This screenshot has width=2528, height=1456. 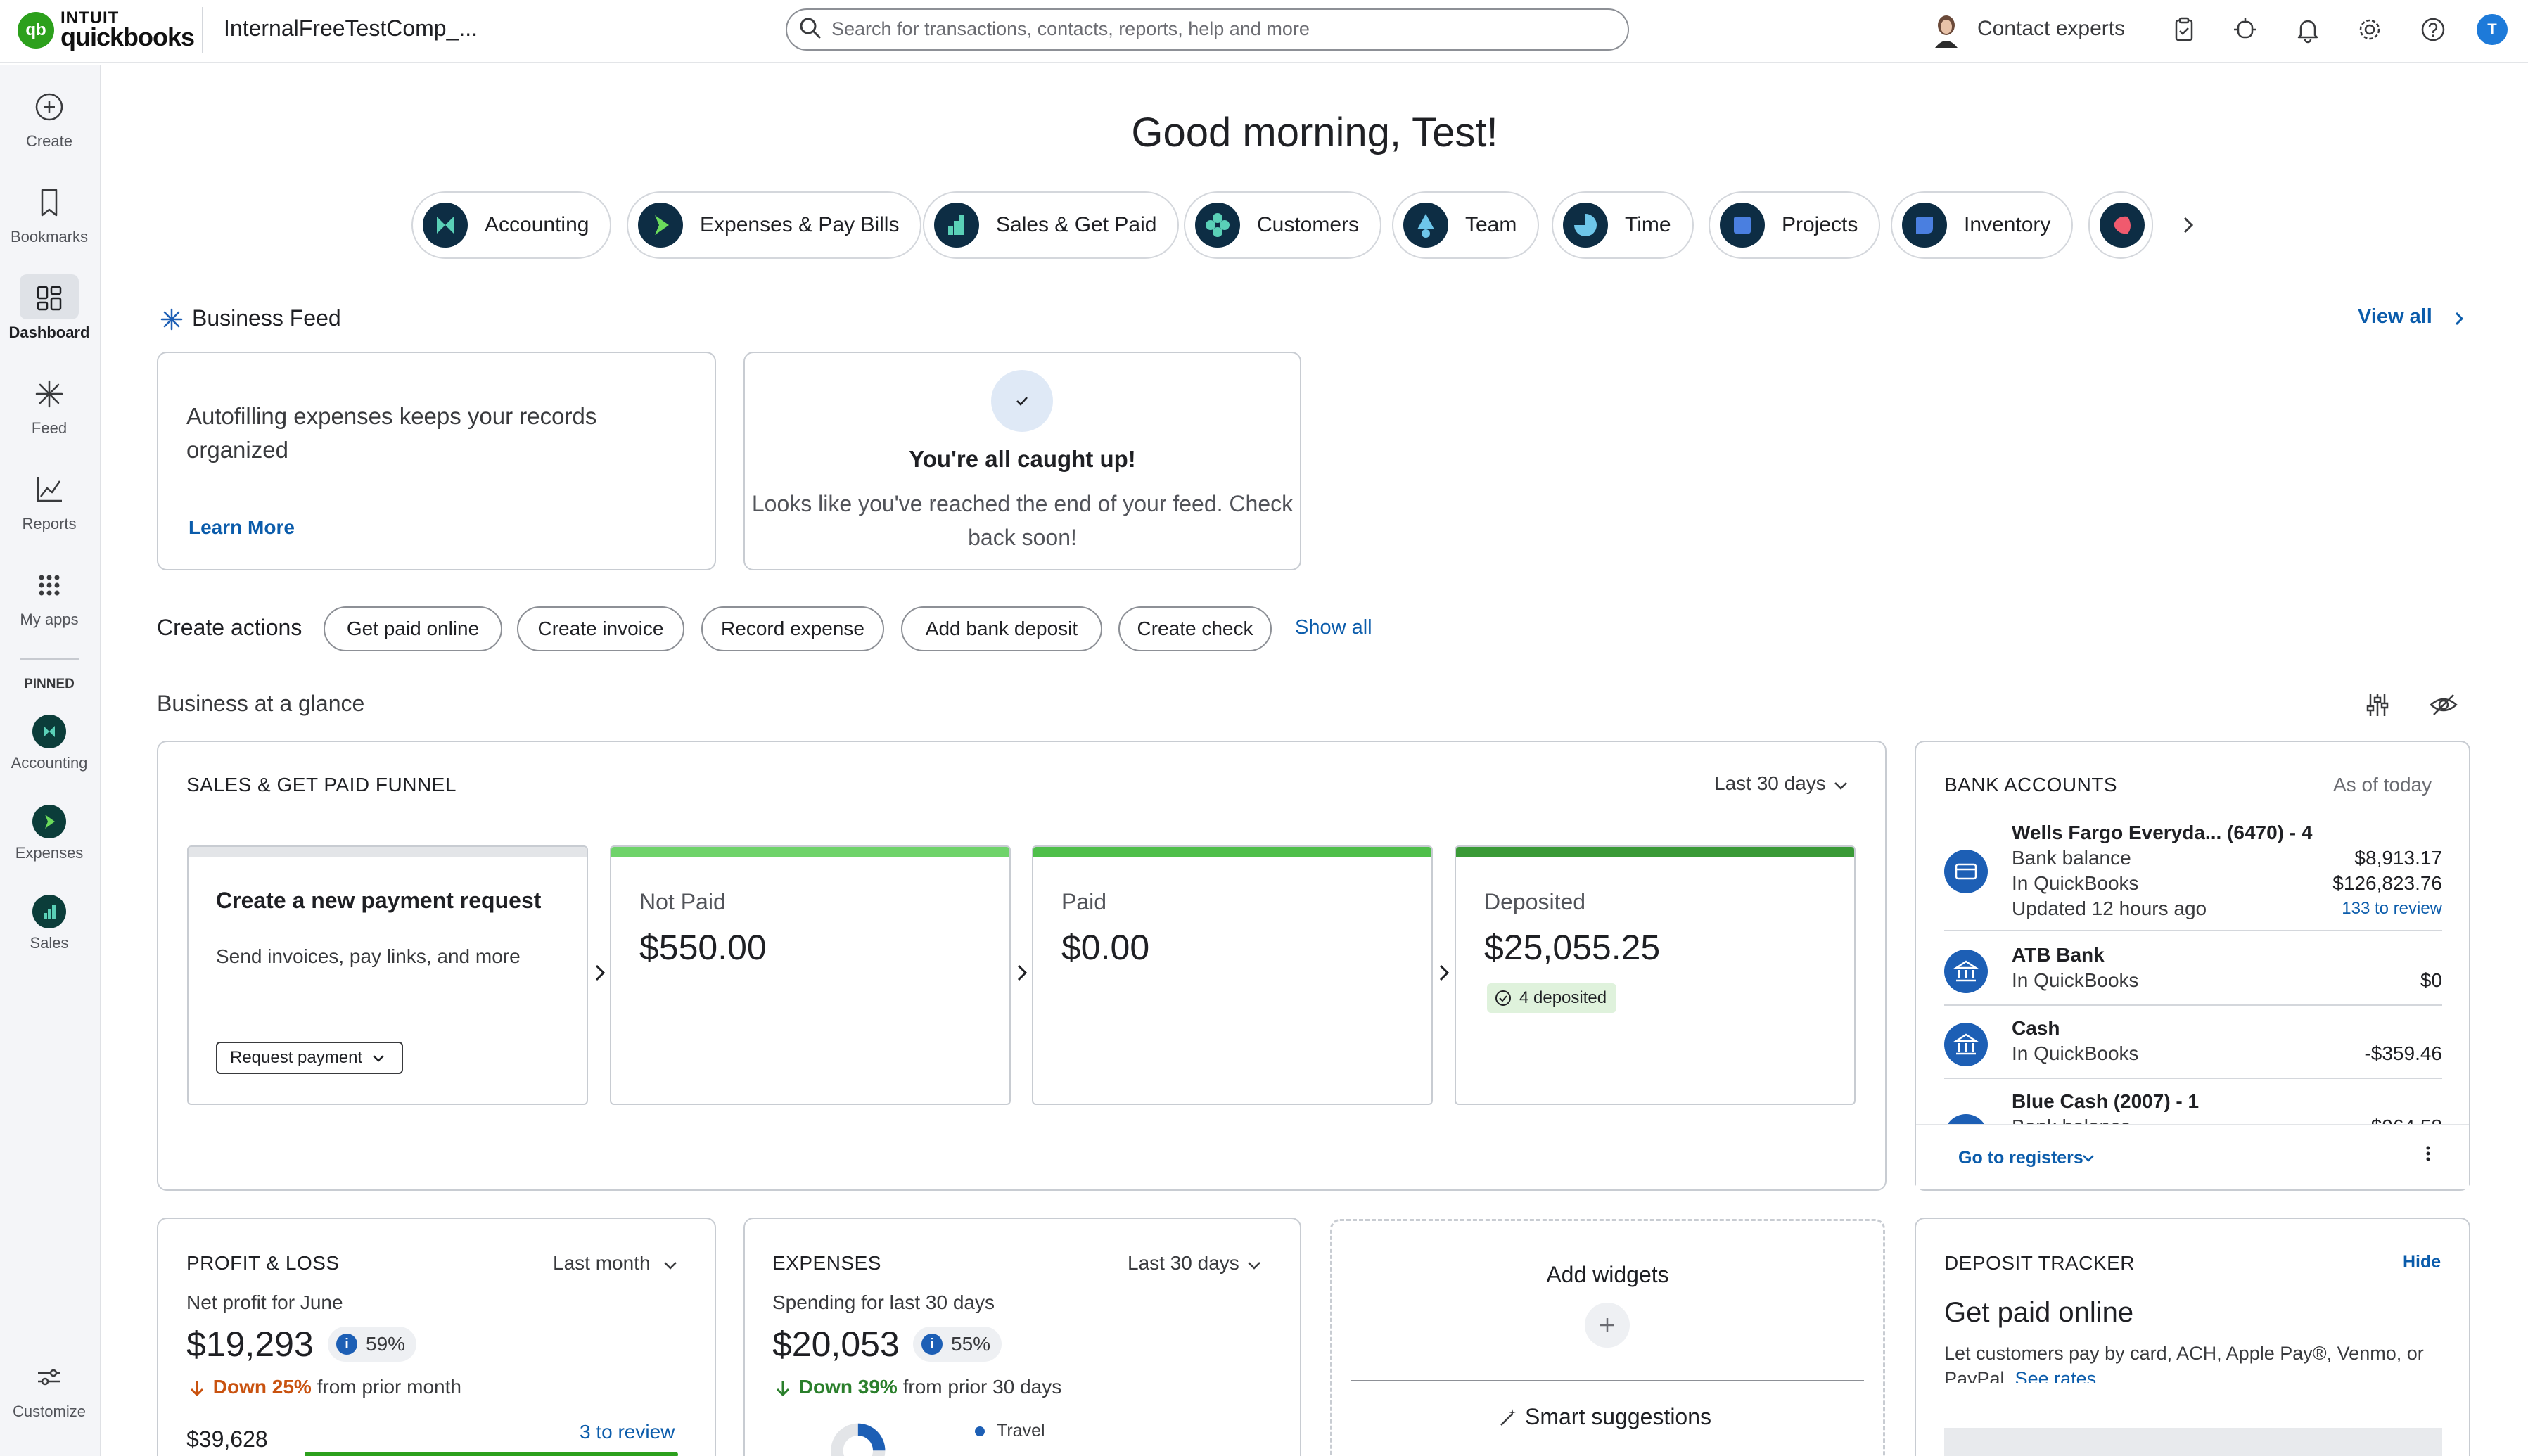 I want to click on add-bank-deposit-button: Add bank deposit, so click(x=1001, y=628).